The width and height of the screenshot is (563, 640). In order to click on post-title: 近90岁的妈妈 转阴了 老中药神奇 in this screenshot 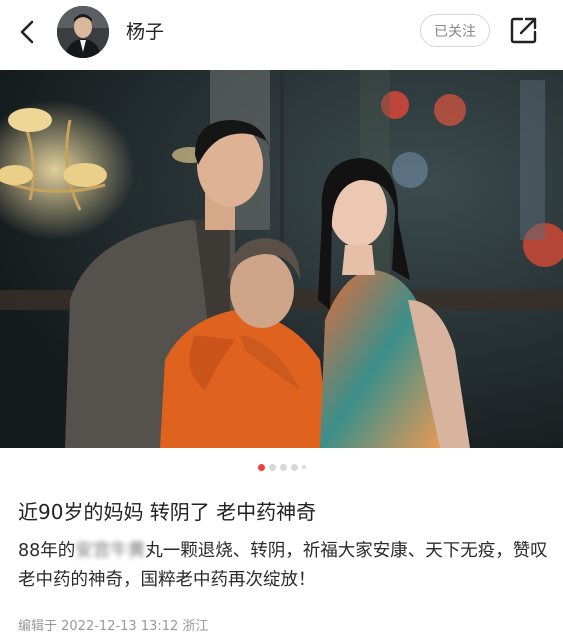, I will do `click(167, 512)`.